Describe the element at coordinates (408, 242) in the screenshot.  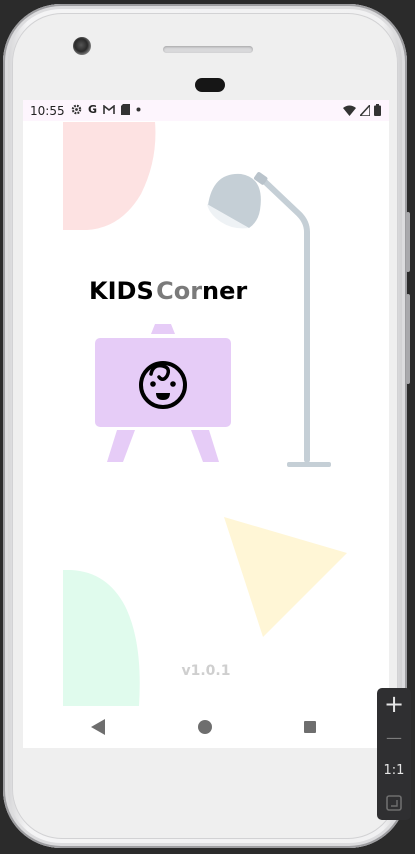
I see `power-button` at that location.